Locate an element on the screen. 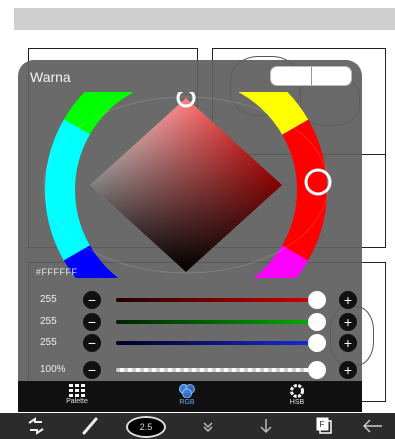 The image size is (395, 439). red-slider-track is located at coordinates (216, 300).